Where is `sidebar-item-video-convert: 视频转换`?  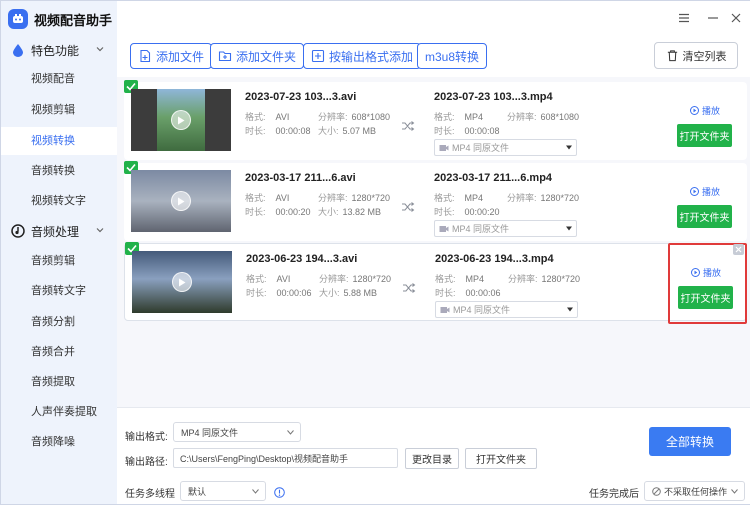 sidebar-item-video-convert: 视频转换 is located at coordinates (59, 141).